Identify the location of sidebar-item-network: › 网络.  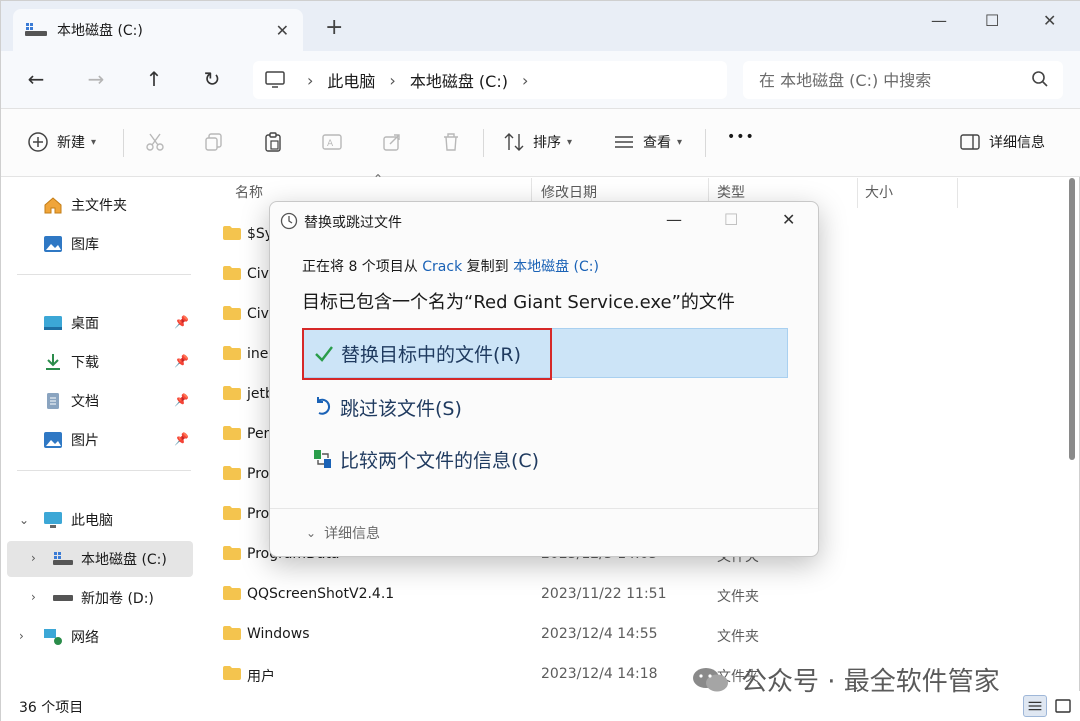
(99, 637).